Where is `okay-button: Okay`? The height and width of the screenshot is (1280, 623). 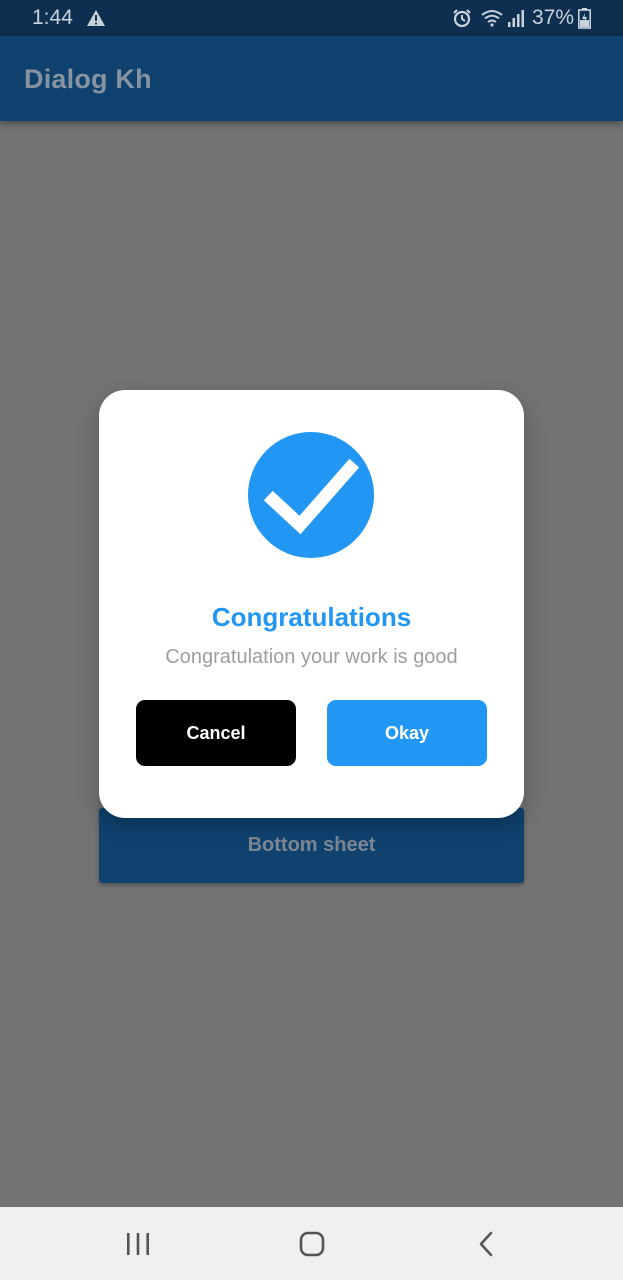 okay-button: Okay is located at coordinates (407, 733).